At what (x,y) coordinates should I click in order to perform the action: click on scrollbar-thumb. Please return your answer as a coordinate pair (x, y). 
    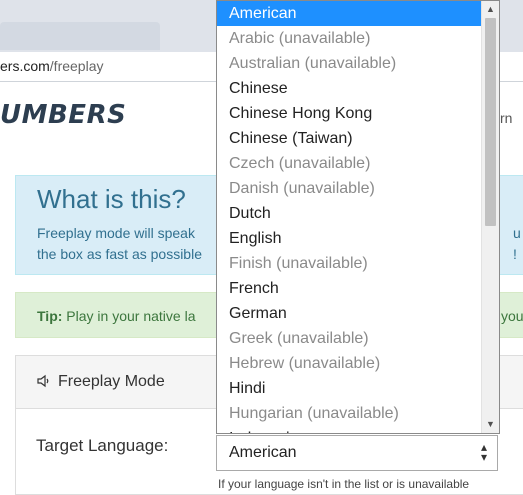
    Looking at the image, I should click on (490, 122).